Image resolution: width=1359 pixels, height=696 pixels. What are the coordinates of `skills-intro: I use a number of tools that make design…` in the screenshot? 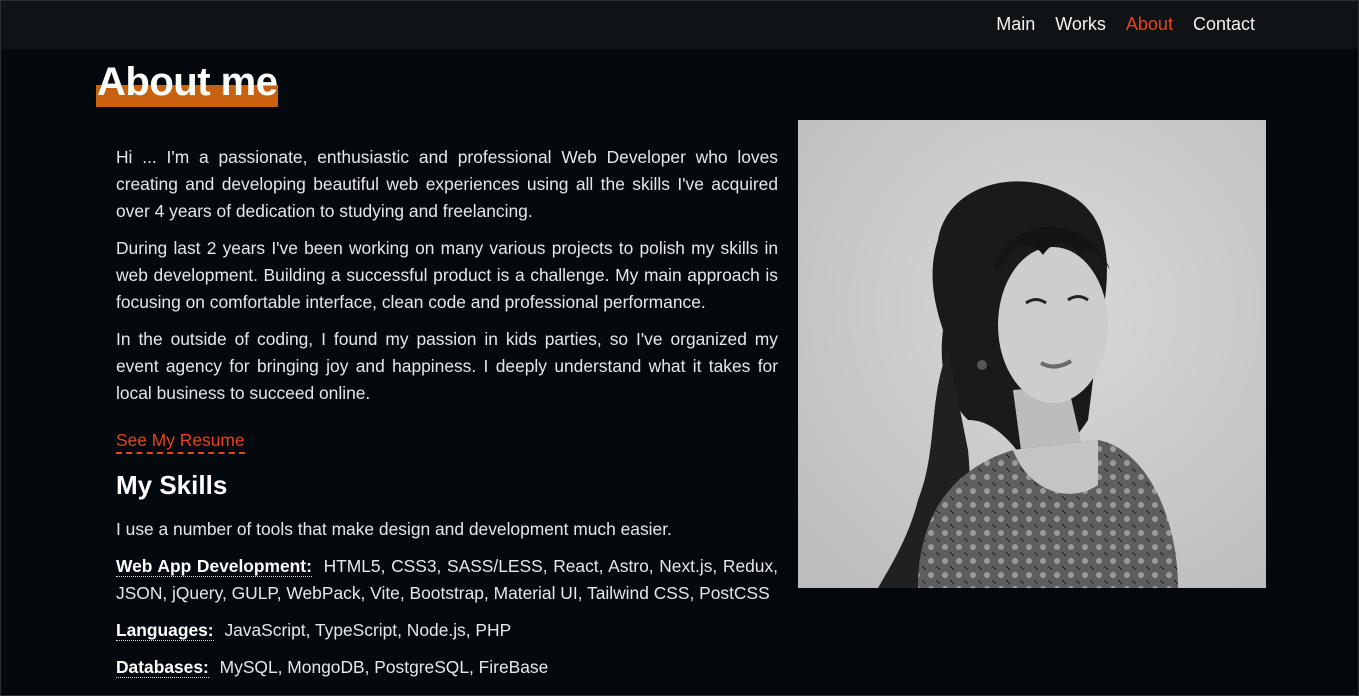 It's located at (394, 529).